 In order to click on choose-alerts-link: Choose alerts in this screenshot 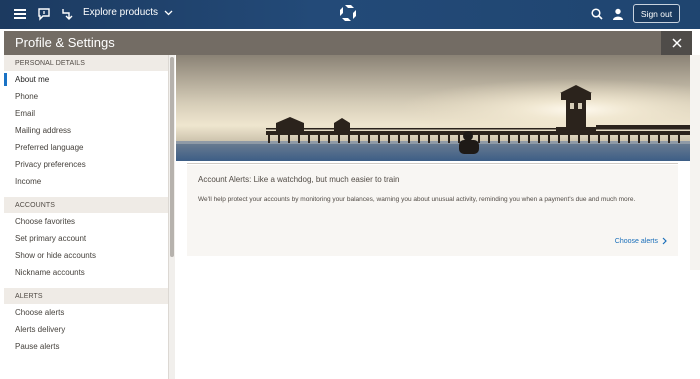, I will do `click(641, 241)`.